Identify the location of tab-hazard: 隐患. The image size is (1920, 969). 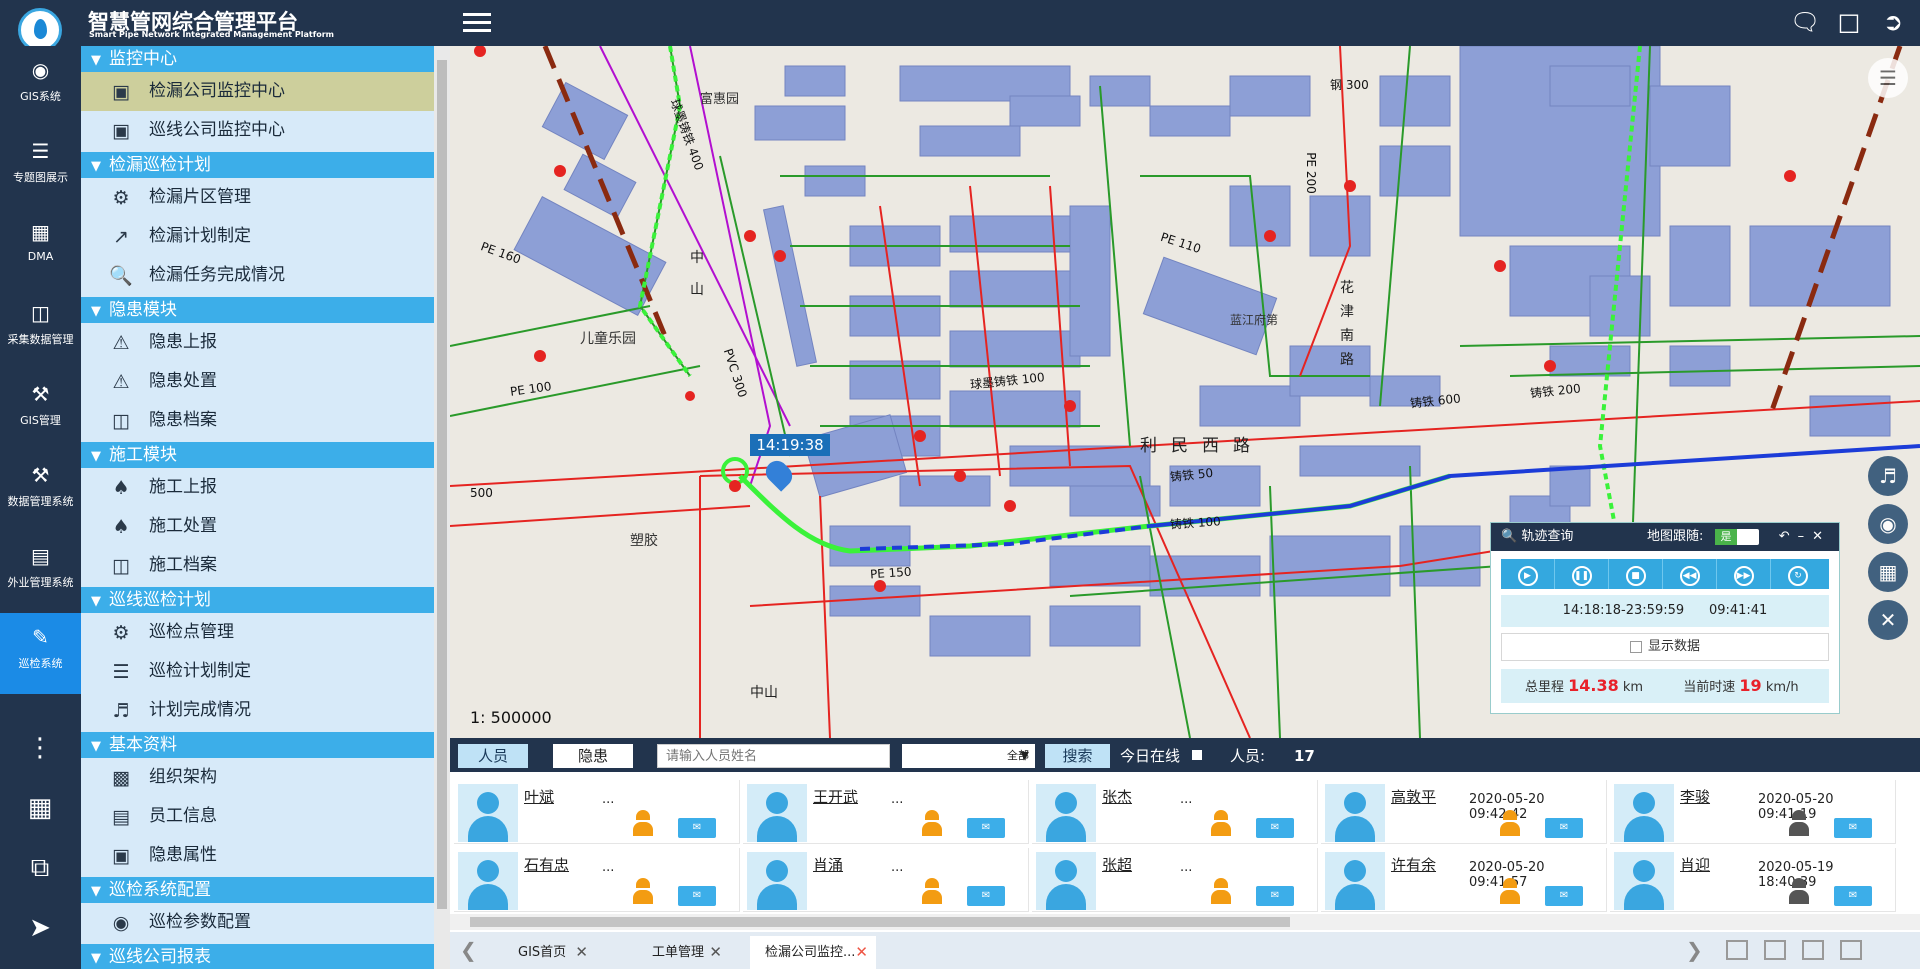
(593, 756).